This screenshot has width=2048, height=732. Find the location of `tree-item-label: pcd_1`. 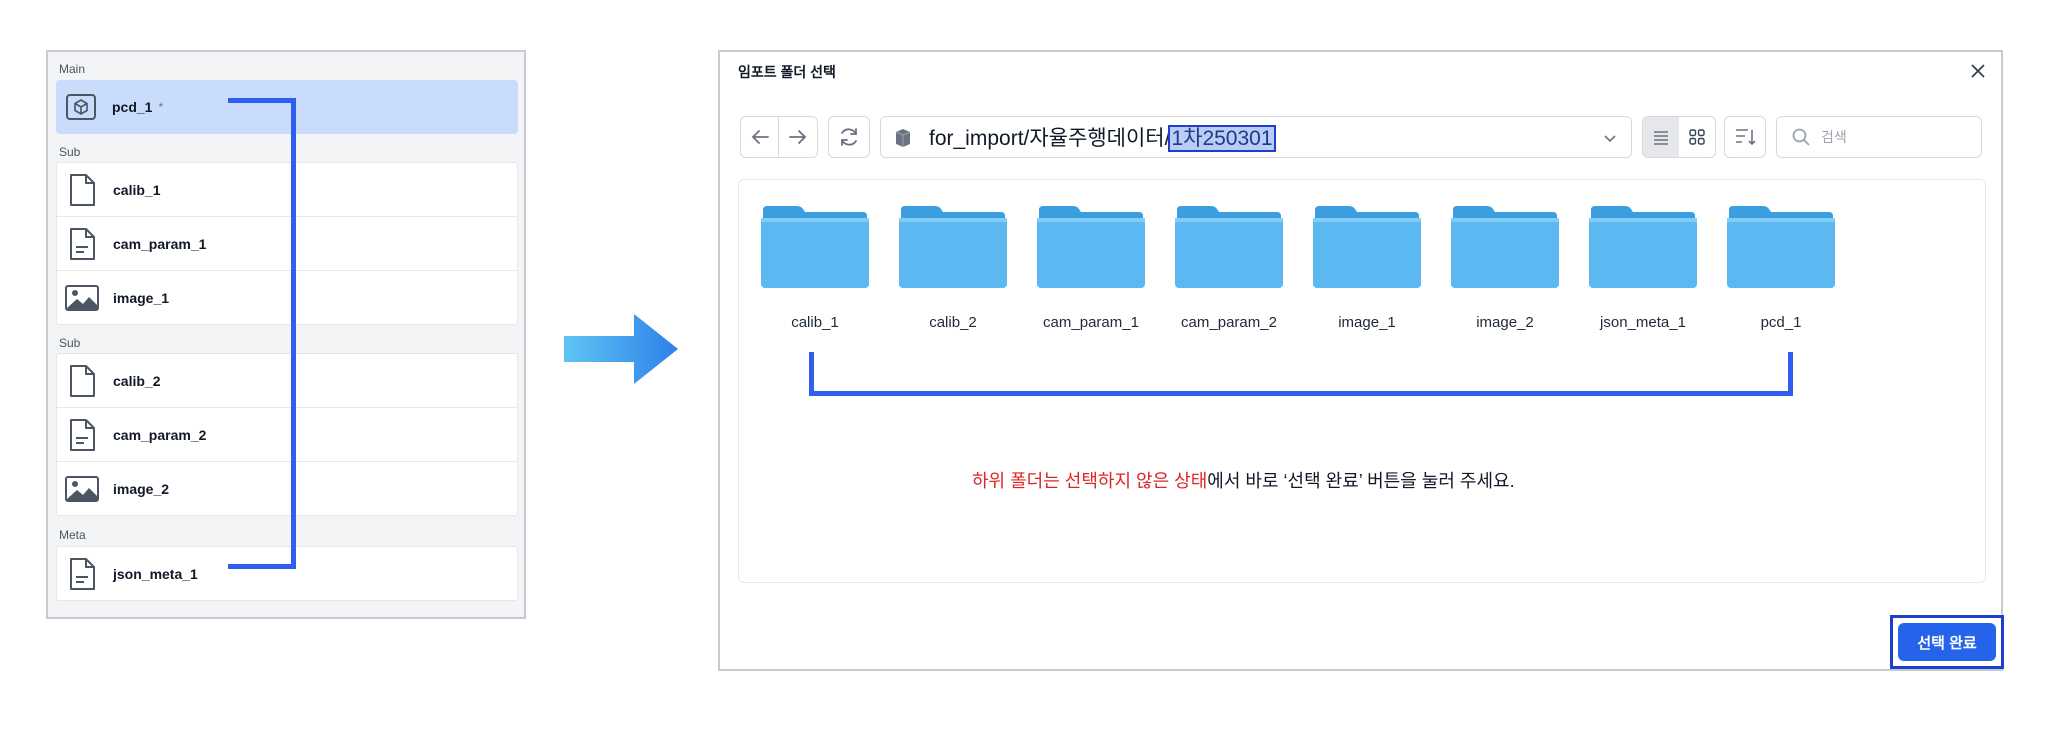

tree-item-label: pcd_1 is located at coordinates (132, 107).